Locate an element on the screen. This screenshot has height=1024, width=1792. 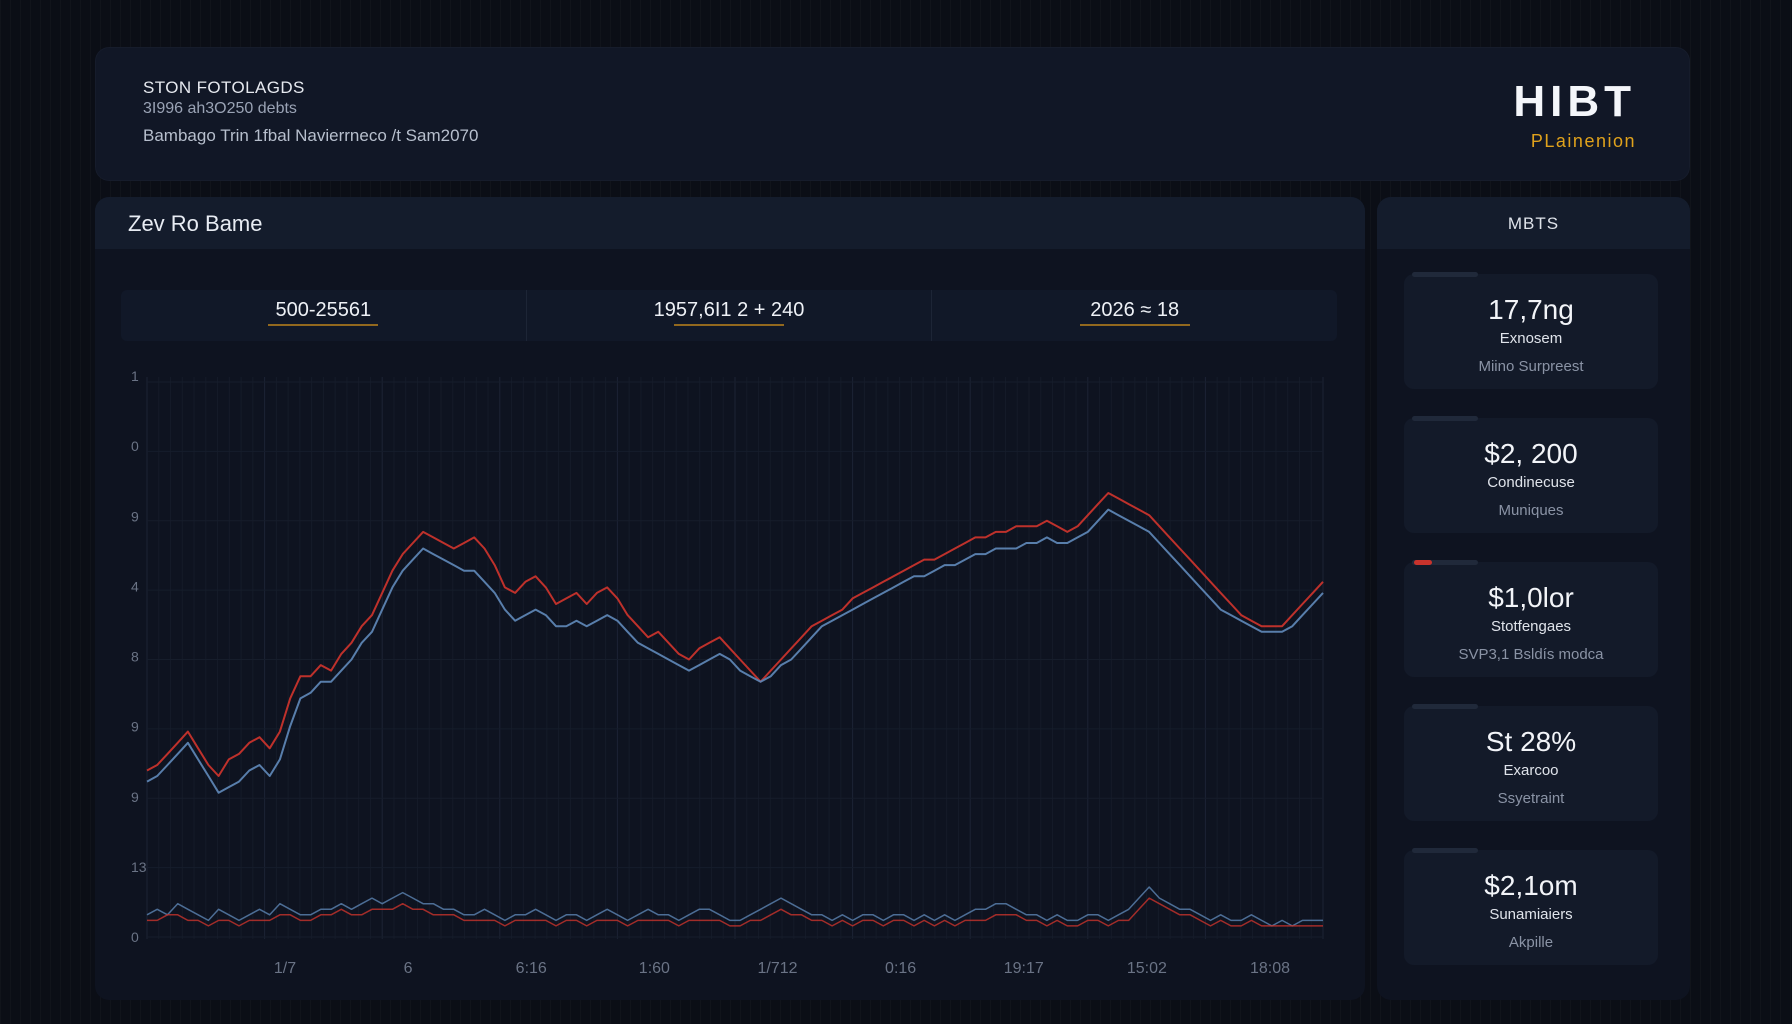
card-tab-alert is located at coordinates (1445, 562).